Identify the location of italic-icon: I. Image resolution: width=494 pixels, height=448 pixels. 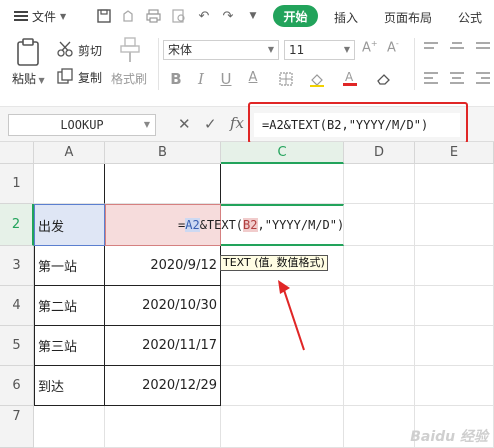
(201, 79).